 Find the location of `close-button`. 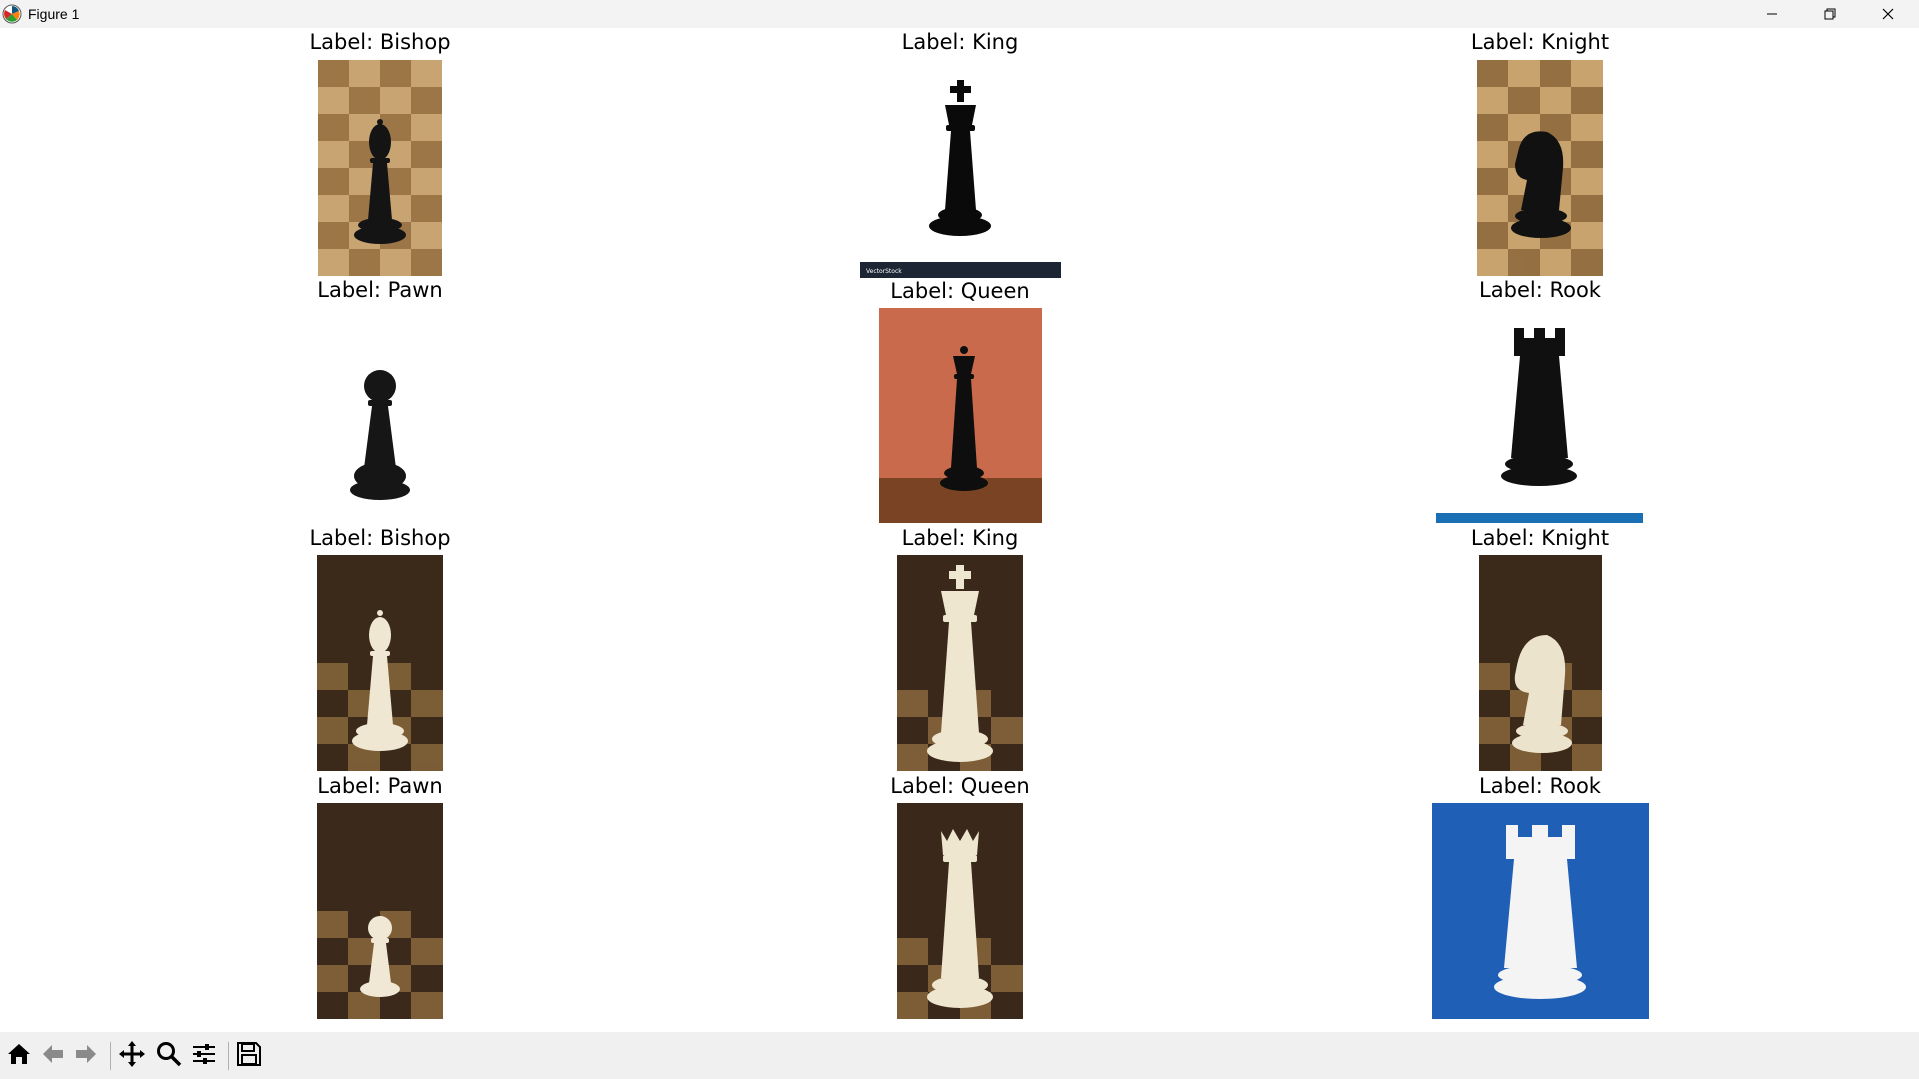

close-button is located at coordinates (1888, 14).